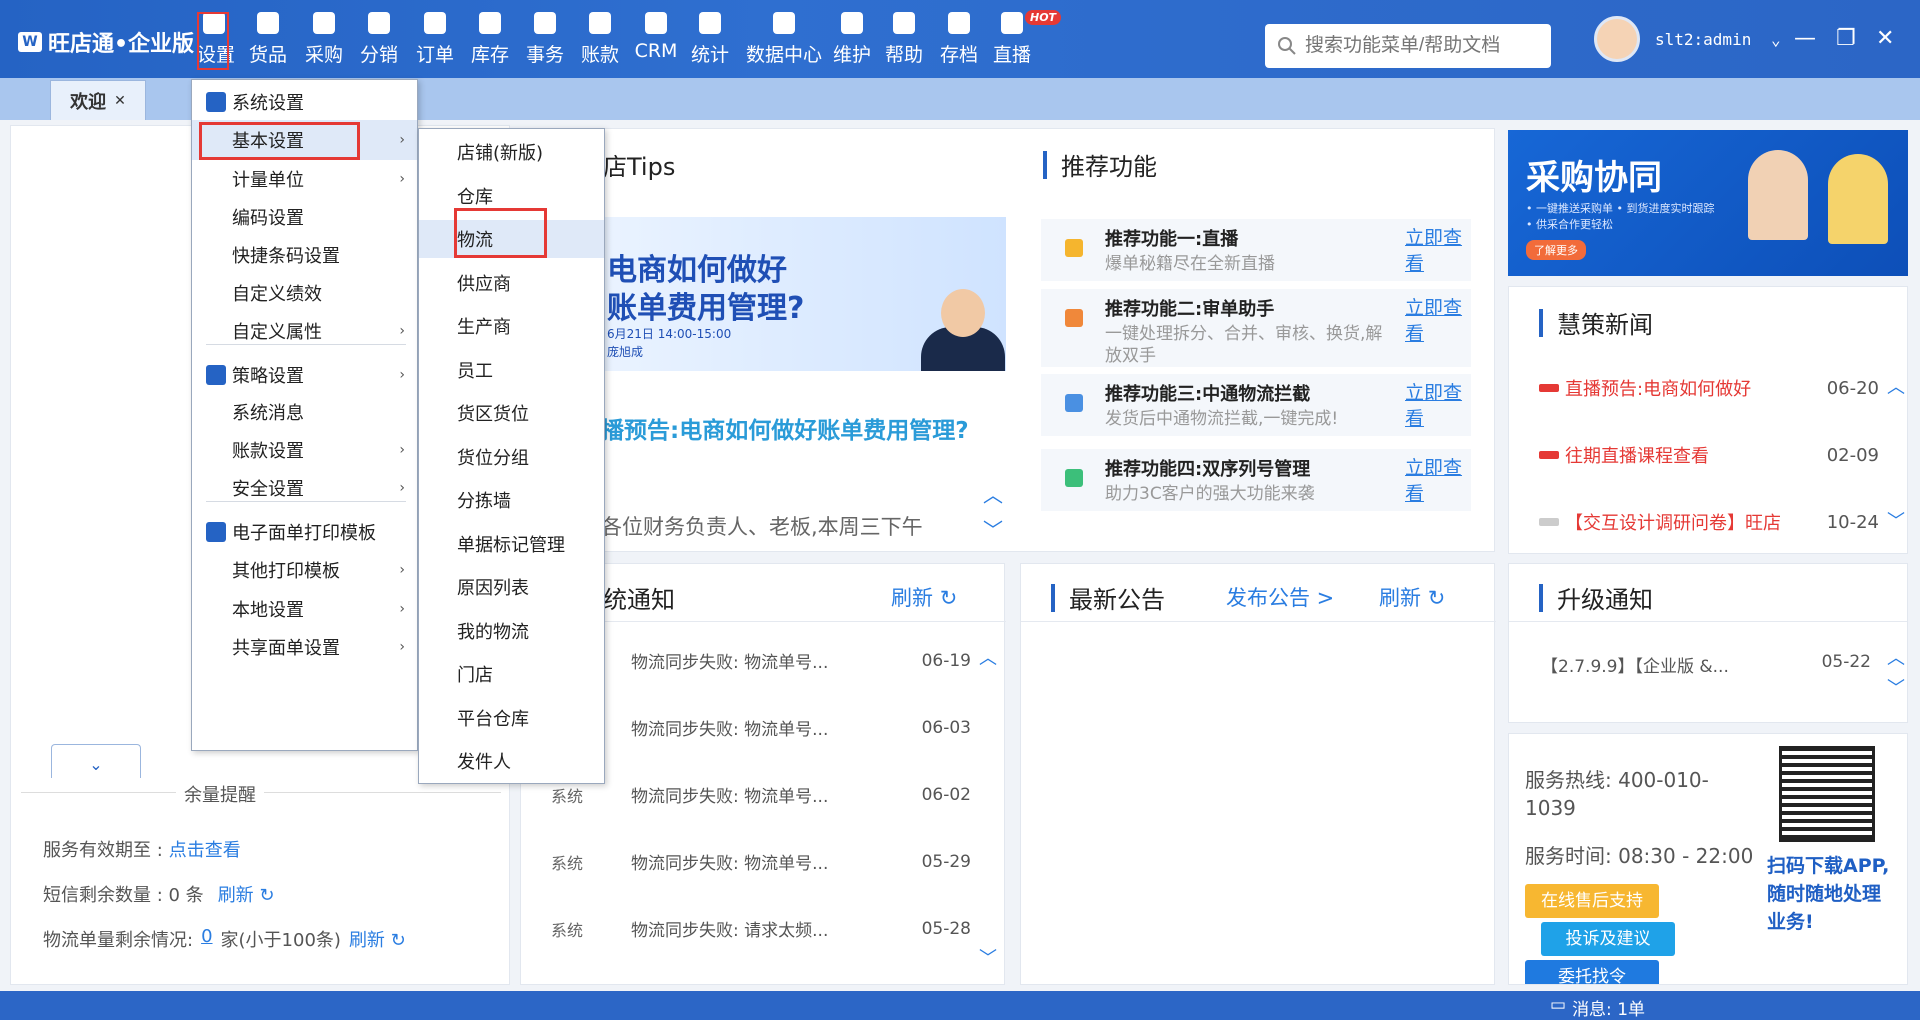 The width and height of the screenshot is (1920, 1020). I want to click on nav-item: 采购, so click(324, 42).